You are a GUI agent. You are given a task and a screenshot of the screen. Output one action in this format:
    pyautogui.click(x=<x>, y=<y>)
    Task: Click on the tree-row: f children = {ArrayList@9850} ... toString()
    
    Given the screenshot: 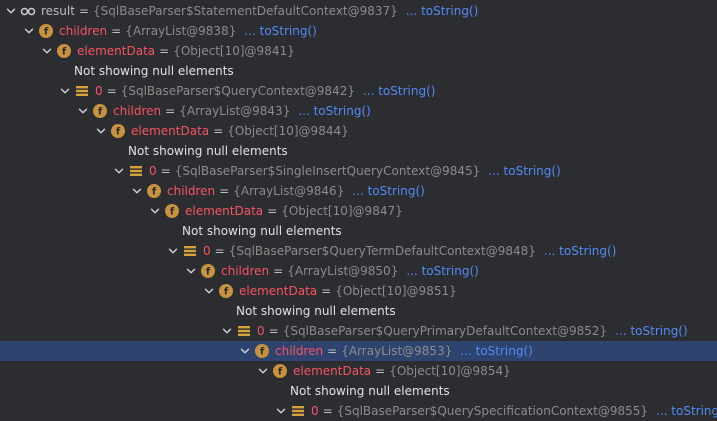 What is the action you would take?
    pyautogui.click(x=358, y=271)
    